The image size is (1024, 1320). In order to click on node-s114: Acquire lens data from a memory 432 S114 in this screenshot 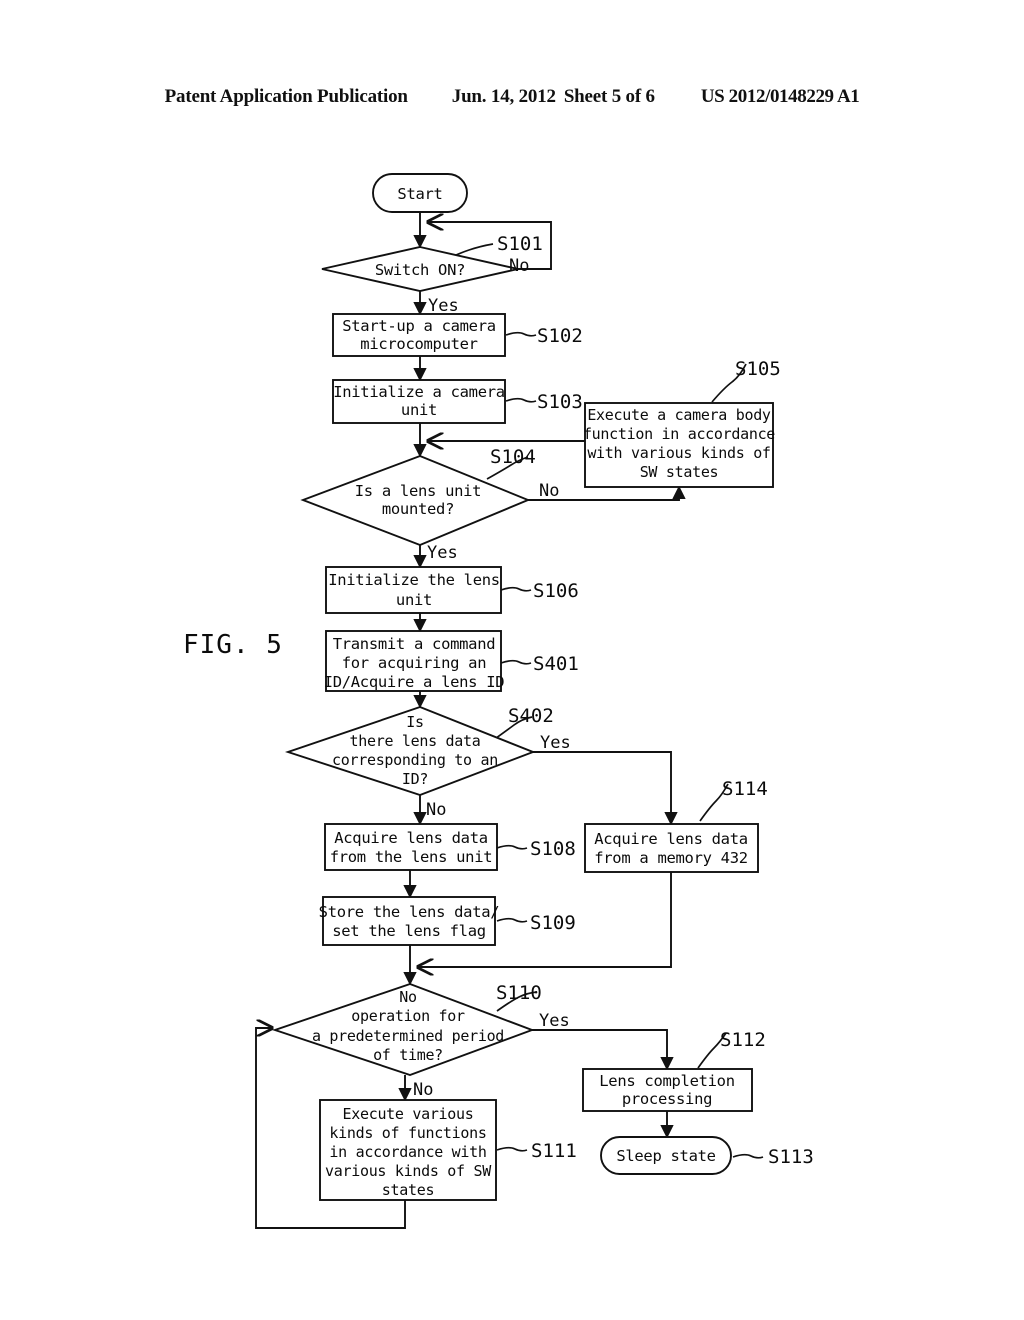, I will do `click(676, 825)`.